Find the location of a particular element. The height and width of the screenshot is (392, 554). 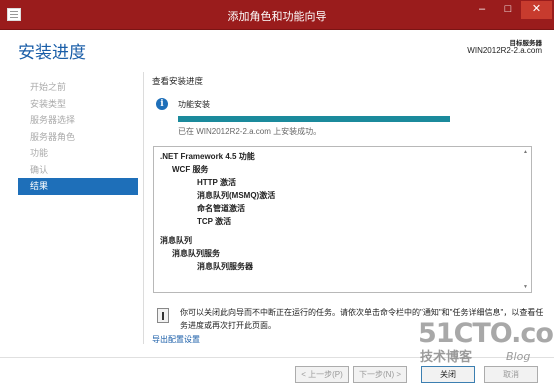

close-button: 关闭 is located at coordinates (448, 374).